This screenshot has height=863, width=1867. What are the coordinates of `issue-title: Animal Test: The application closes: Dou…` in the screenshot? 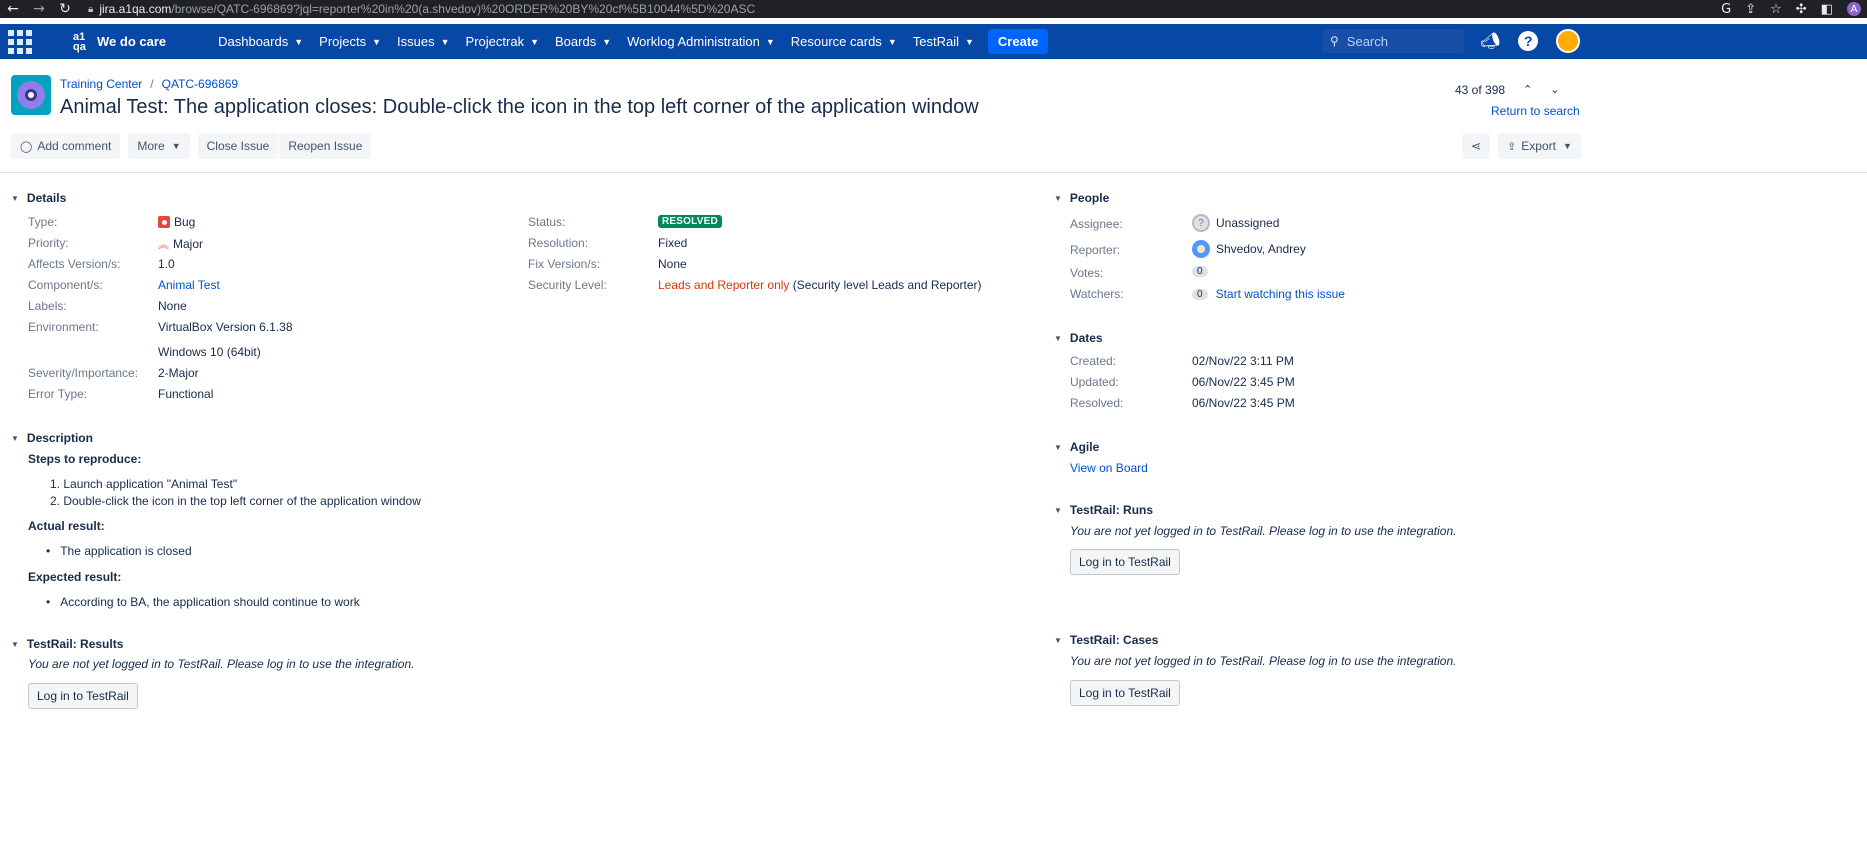 It's located at (519, 107).